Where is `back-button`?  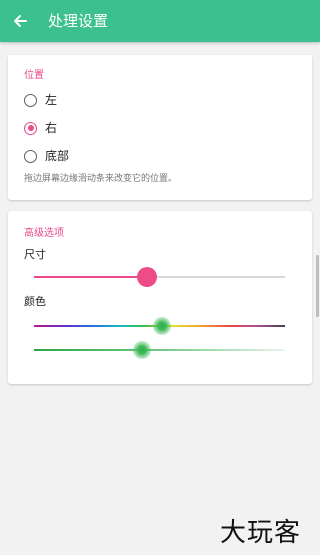
back-button is located at coordinates (20, 21).